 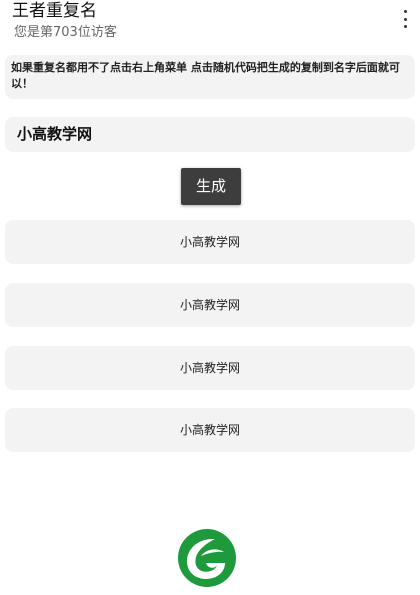 What do you see at coordinates (65, 32) in the screenshot?
I see `visitor-count: 您是第703位访客` at bounding box center [65, 32].